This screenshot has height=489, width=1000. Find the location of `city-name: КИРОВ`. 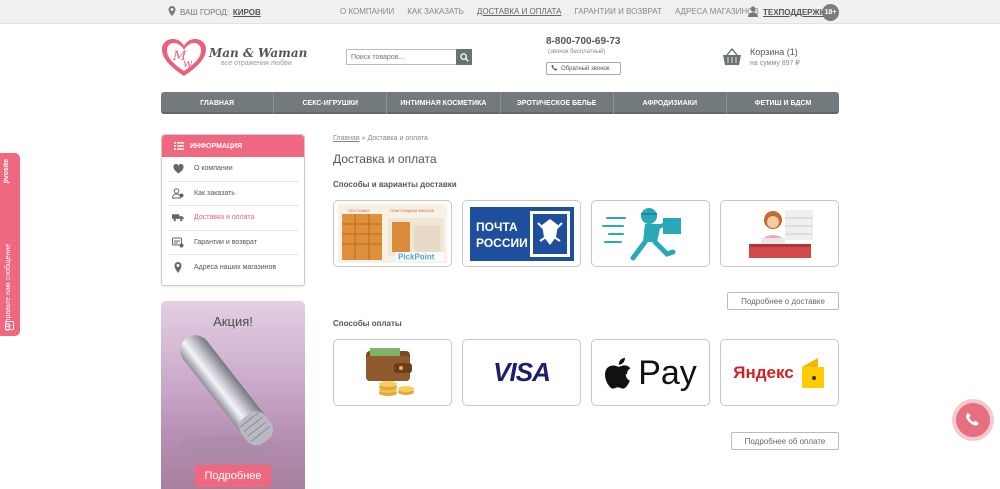

city-name: КИРОВ is located at coordinates (247, 12).